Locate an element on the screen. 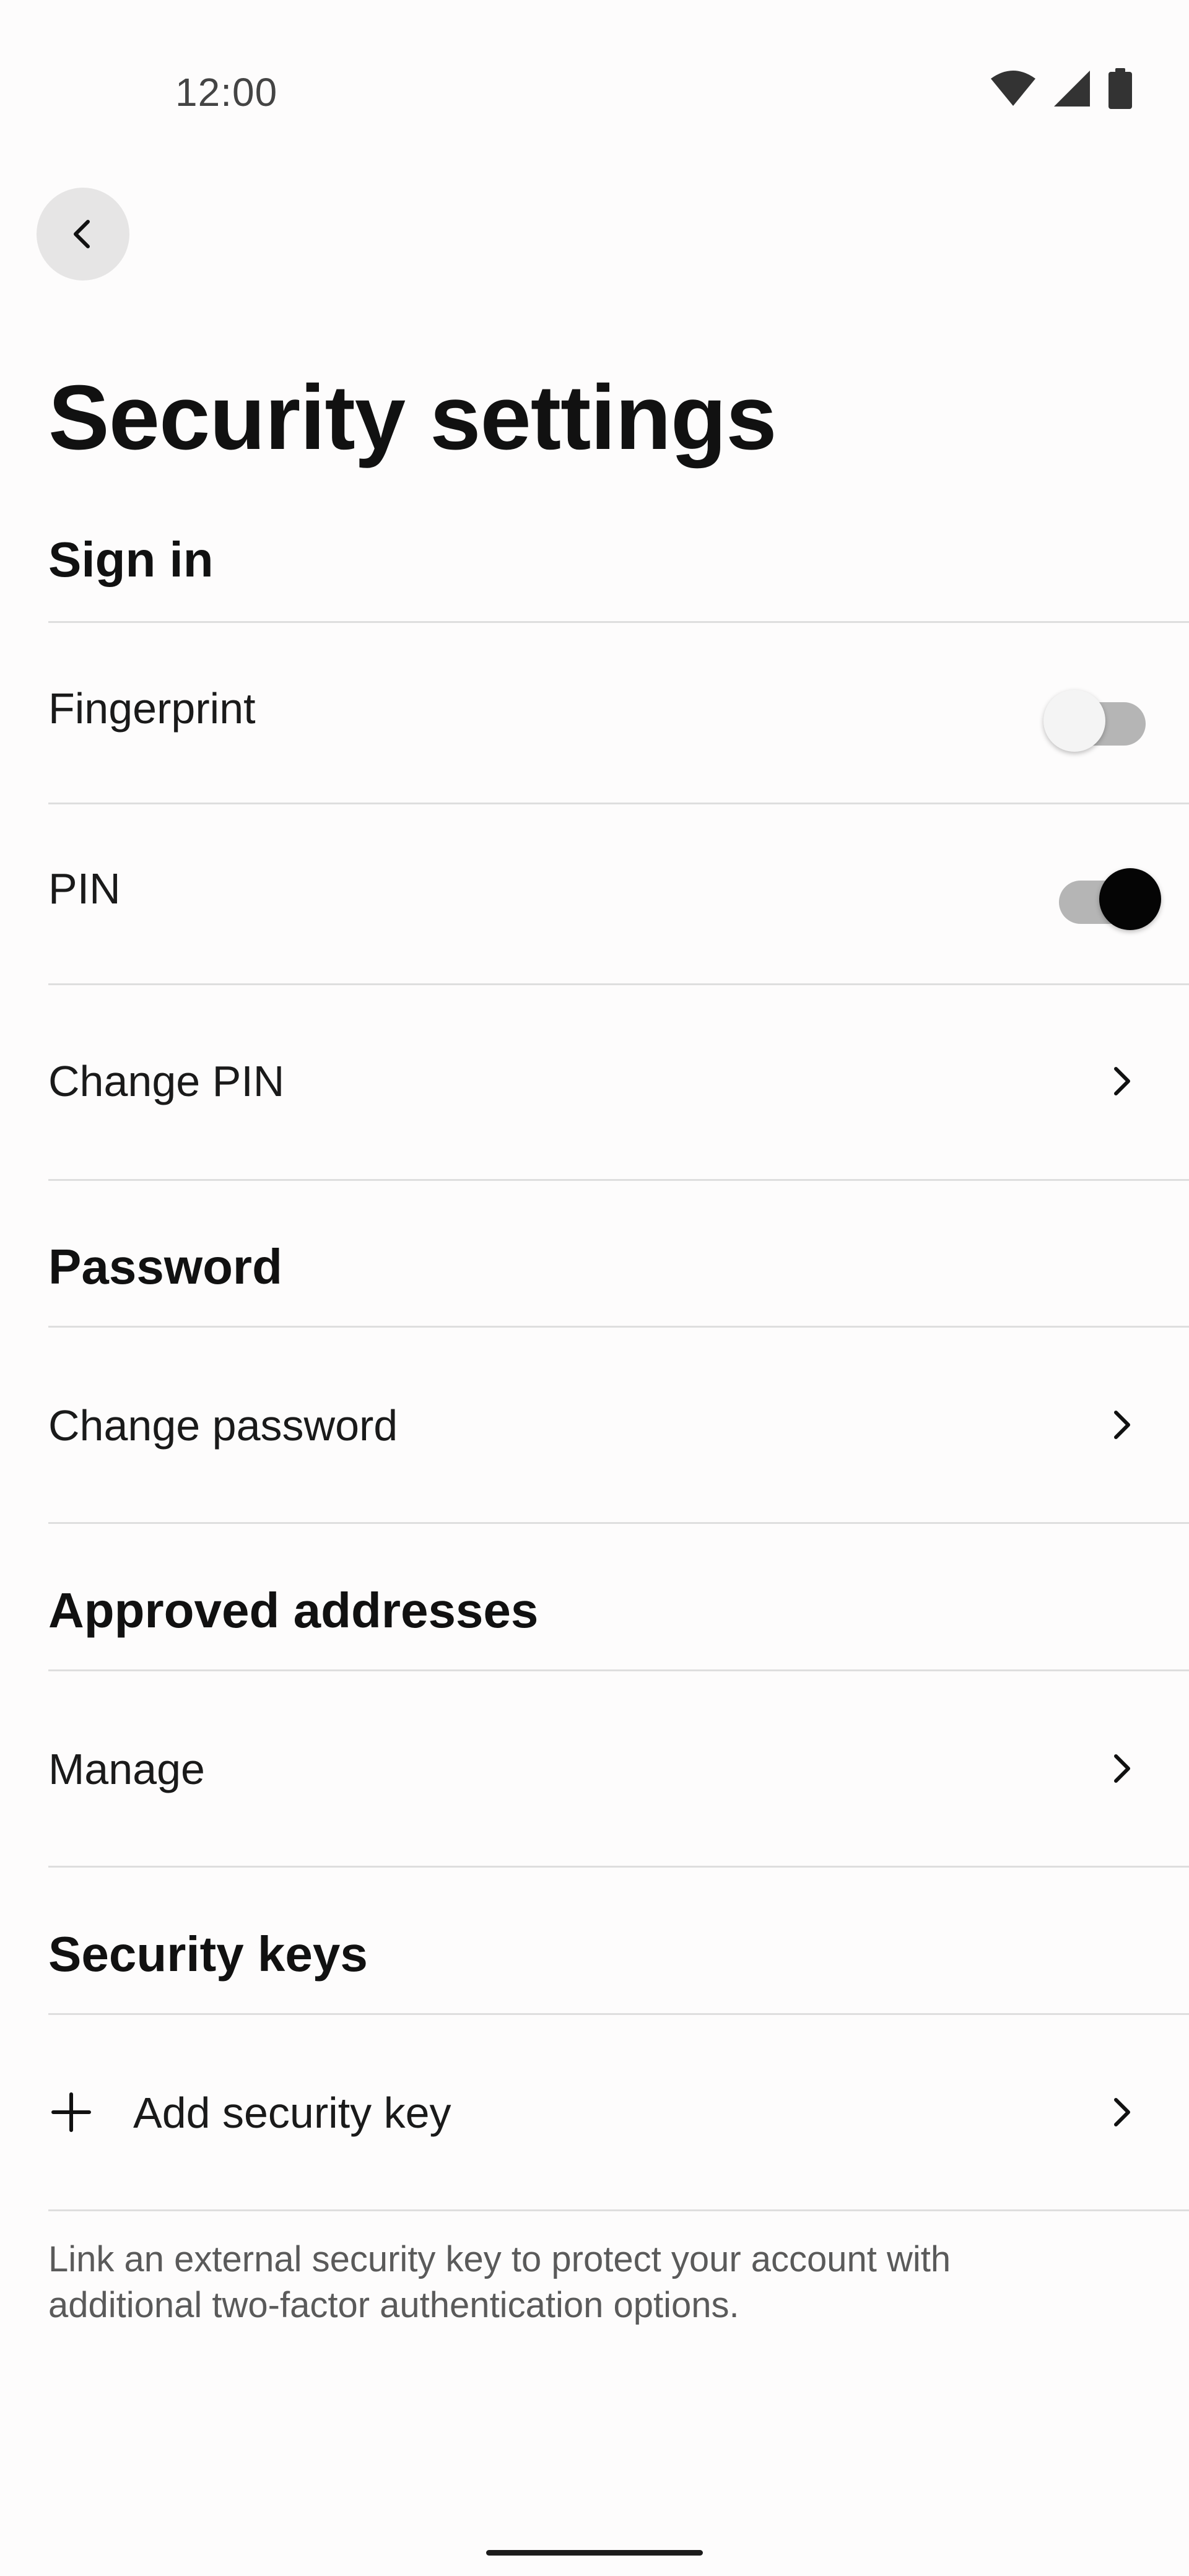 This screenshot has width=1189, height=2576. change-password-row: Change password is located at coordinates (594, 1425).